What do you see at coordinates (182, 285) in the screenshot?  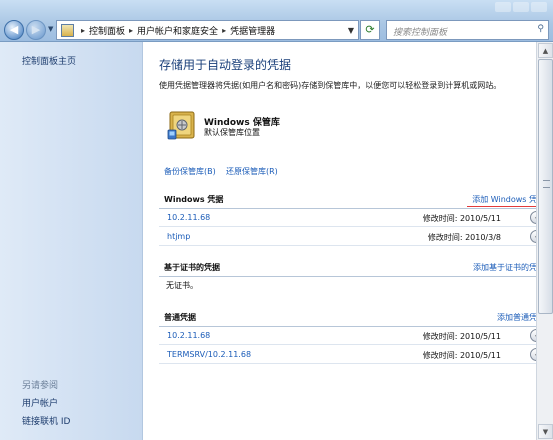 I see `no-certificates-text: 无证书。` at bounding box center [182, 285].